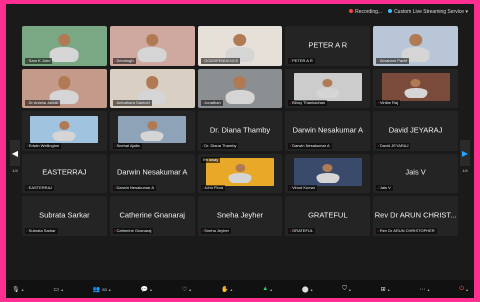 The image size is (480, 302). Describe the element at coordinates (186, 289) in the screenshot. I see `react-button: ♡ ▴` at that location.